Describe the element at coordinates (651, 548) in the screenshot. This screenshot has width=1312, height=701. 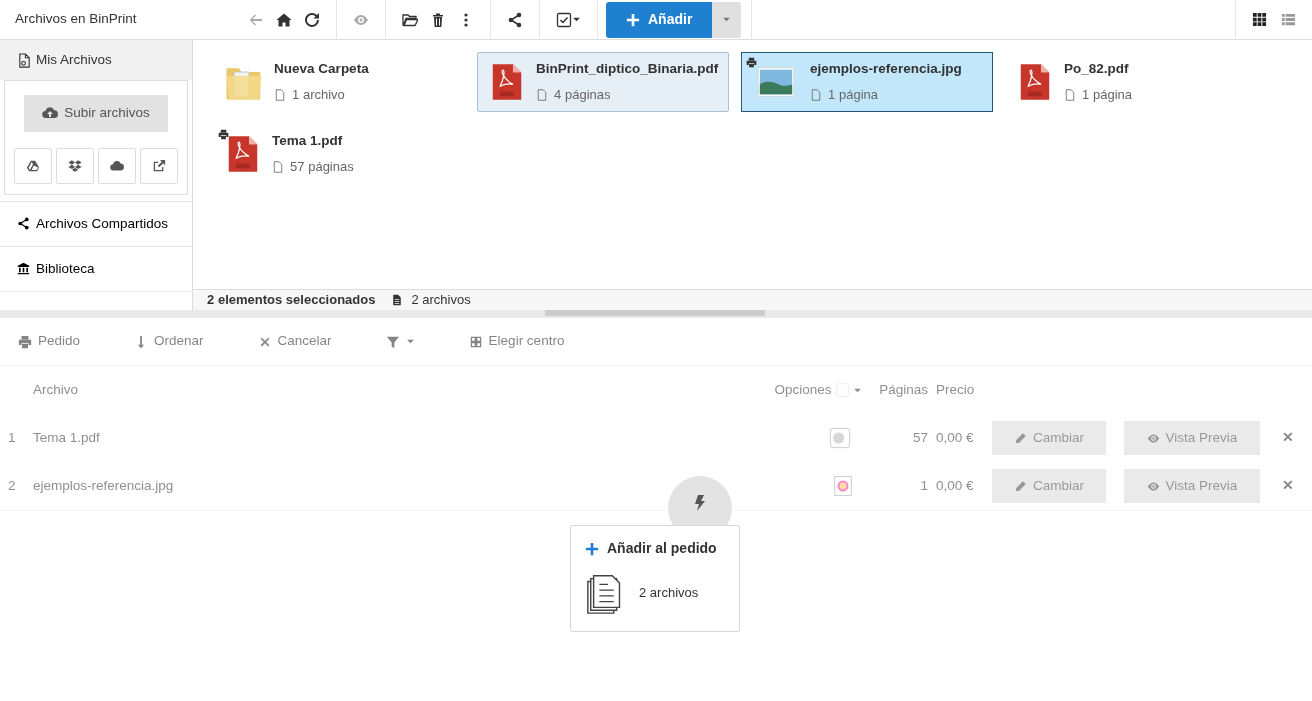
I see `add-to-order-button: Añadir al pedido` at that location.